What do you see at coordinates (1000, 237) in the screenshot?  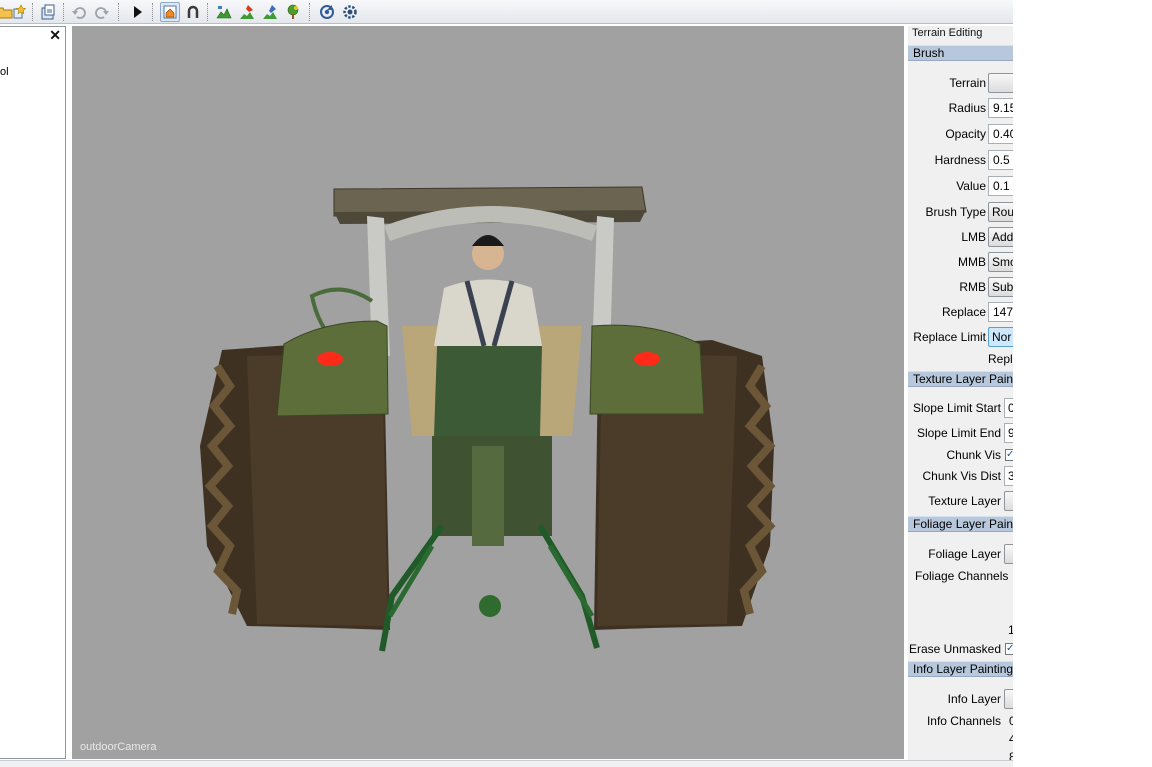 I see `lmb-dropdown: Add` at bounding box center [1000, 237].